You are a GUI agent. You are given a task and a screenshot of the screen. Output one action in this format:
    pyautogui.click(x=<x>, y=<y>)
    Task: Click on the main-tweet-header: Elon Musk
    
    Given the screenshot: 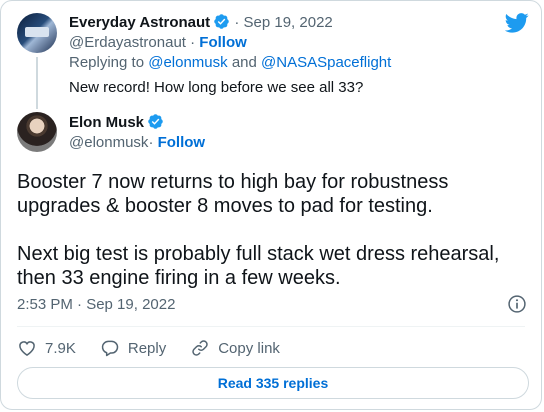 What is the action you would take?
    pyautogui.click(x=116, y=123)
    